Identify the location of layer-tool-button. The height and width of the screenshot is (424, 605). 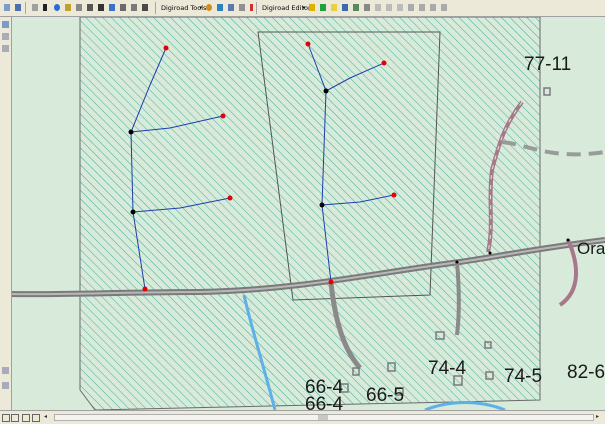
(18, 7).